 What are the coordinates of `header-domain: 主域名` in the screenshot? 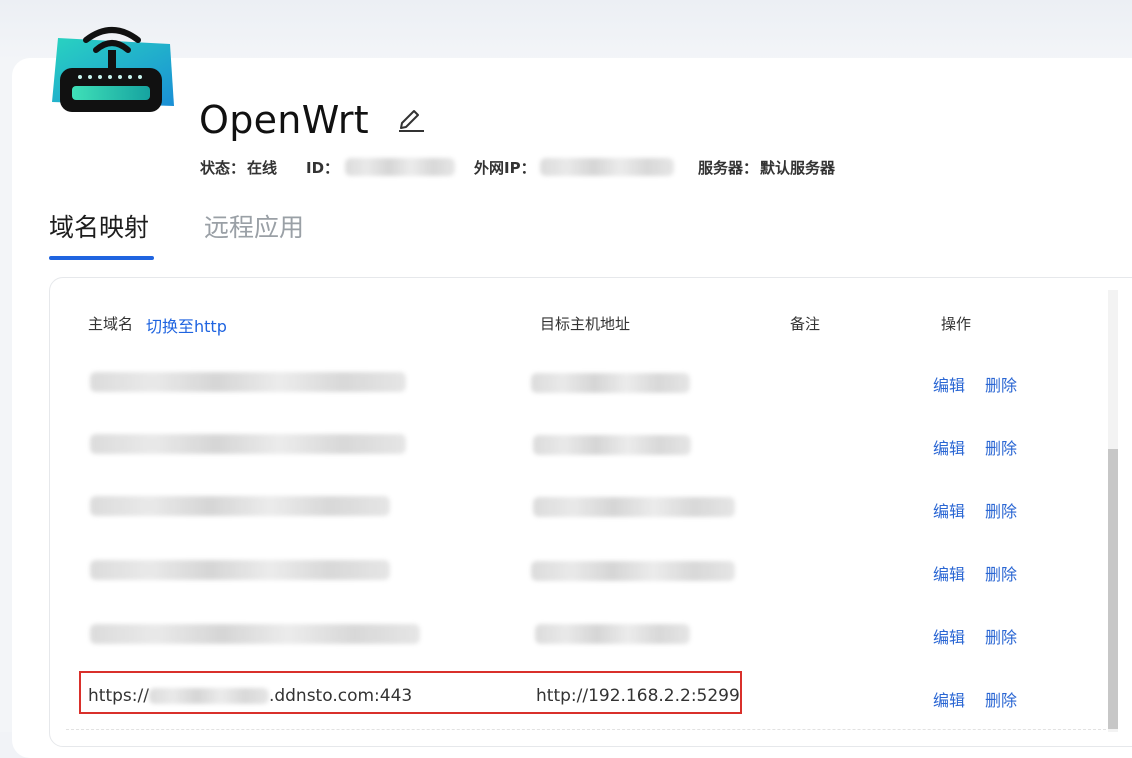 It's located at (111, 324).